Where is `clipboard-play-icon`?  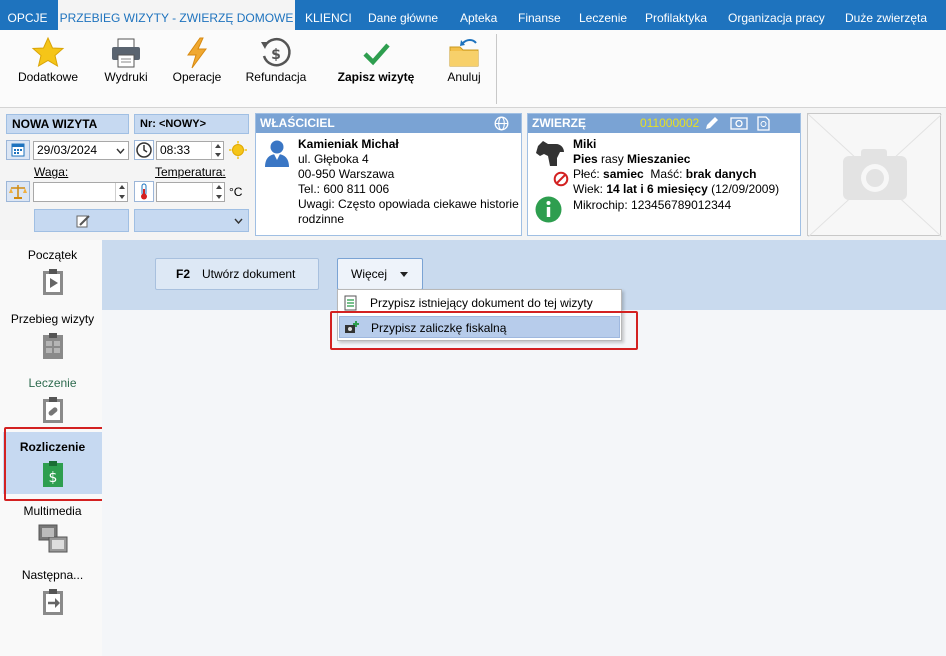
clipboard-play-icon is located at coordinates (52, 282).